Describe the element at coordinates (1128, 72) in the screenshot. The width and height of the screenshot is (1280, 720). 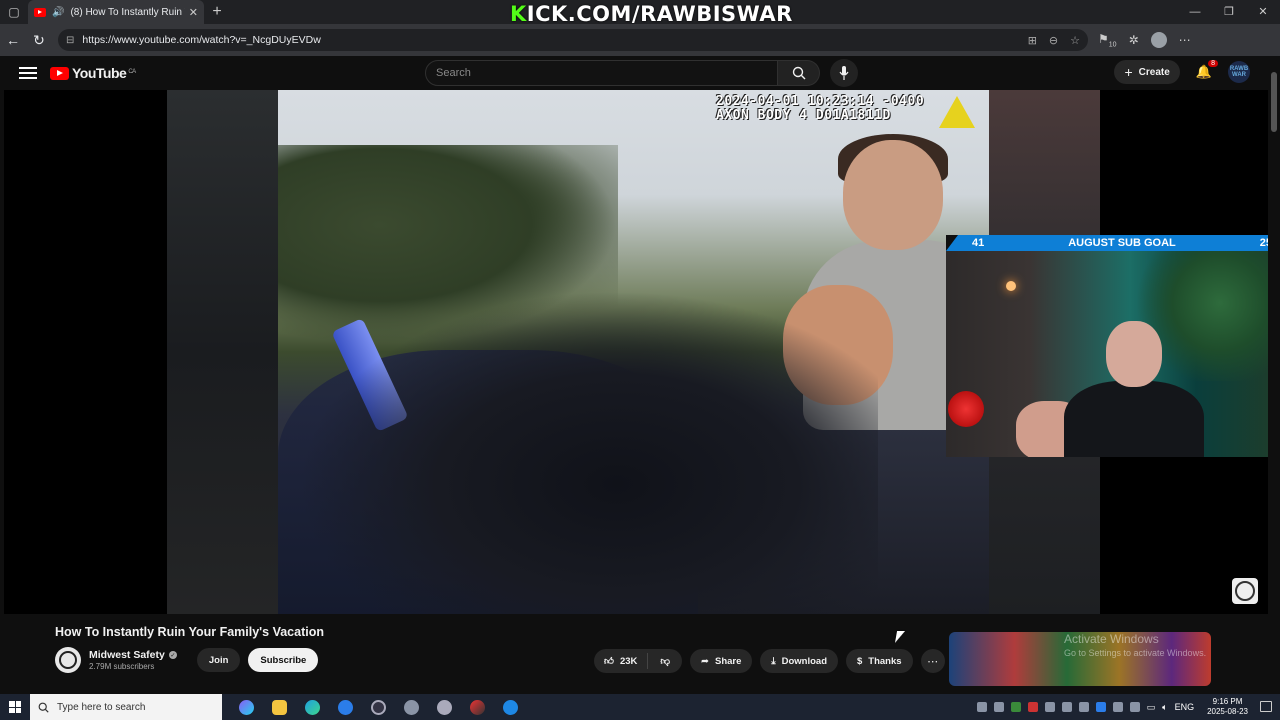
I see `plus-icon: +` at that location.